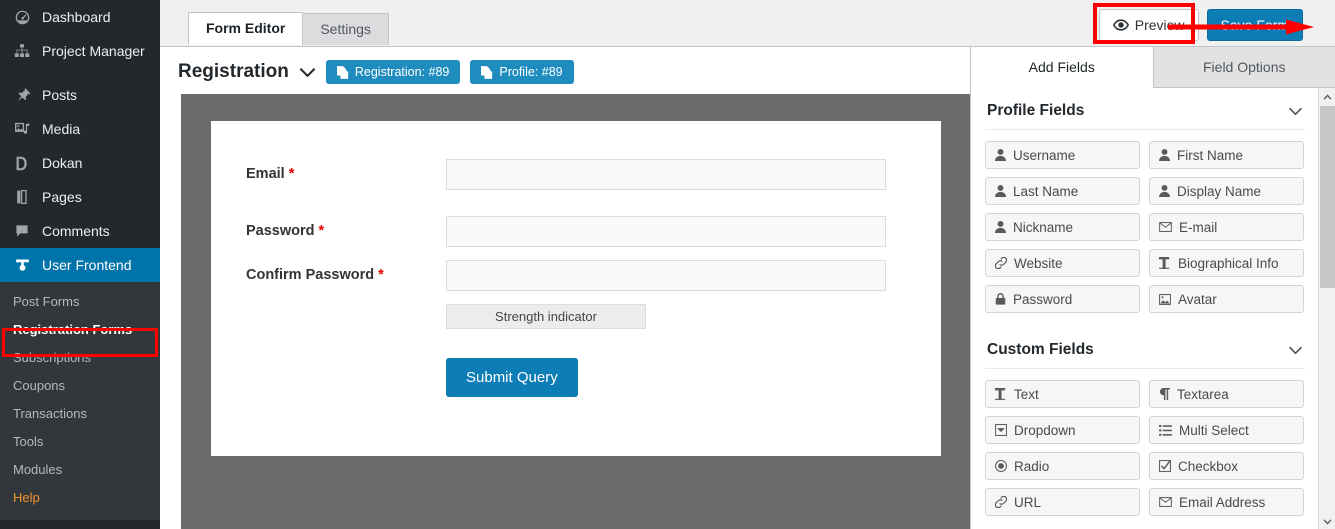 This screenshot has width=1335, height=529. What do you see at coordinates (1062, 263) in the screenshot?
I see `field-chip-website: Website` at bounding box center [1062, 263].